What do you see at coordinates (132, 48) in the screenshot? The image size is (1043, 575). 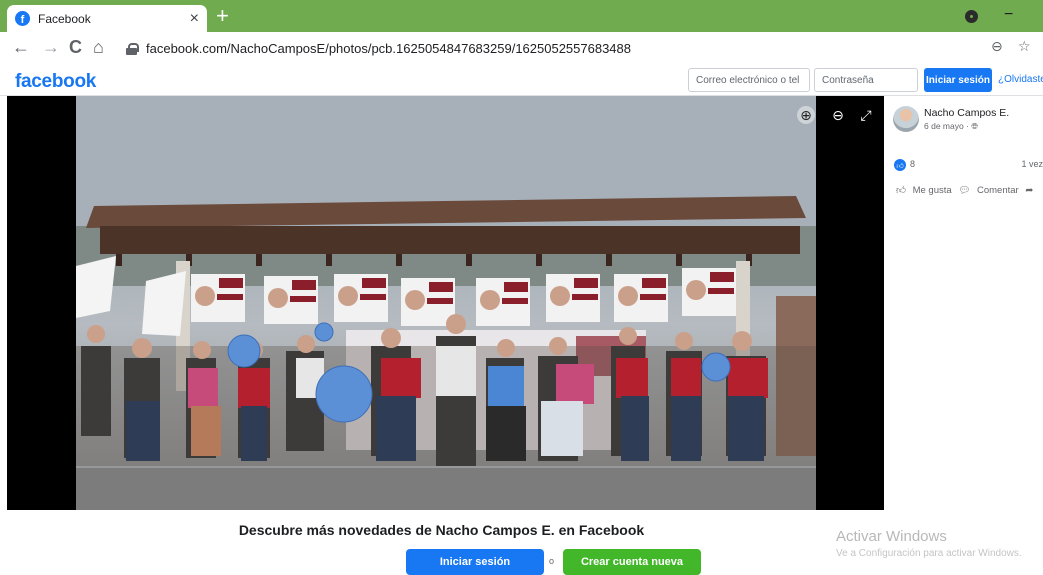 I see `lock-icon` at bounding box center [132, 48].